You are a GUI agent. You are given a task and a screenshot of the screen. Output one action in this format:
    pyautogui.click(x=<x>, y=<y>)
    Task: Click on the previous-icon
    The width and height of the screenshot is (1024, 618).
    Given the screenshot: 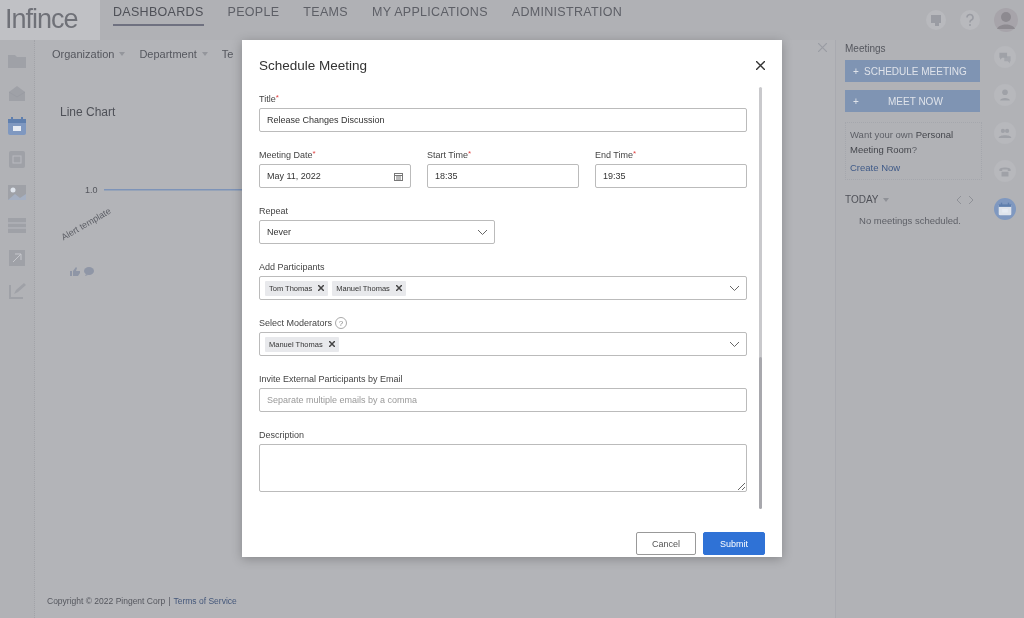 What is the action you would take?
    pyautogui.click(x=958, y=199)
    